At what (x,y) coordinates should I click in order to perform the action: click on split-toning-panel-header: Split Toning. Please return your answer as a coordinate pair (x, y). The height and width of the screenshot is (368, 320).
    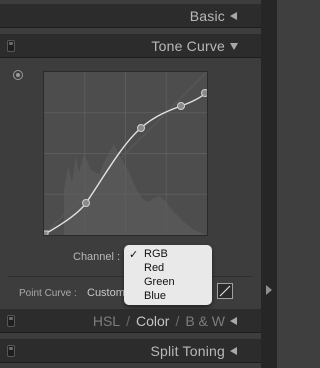
    Looking at the image, I should click on (130, 351).